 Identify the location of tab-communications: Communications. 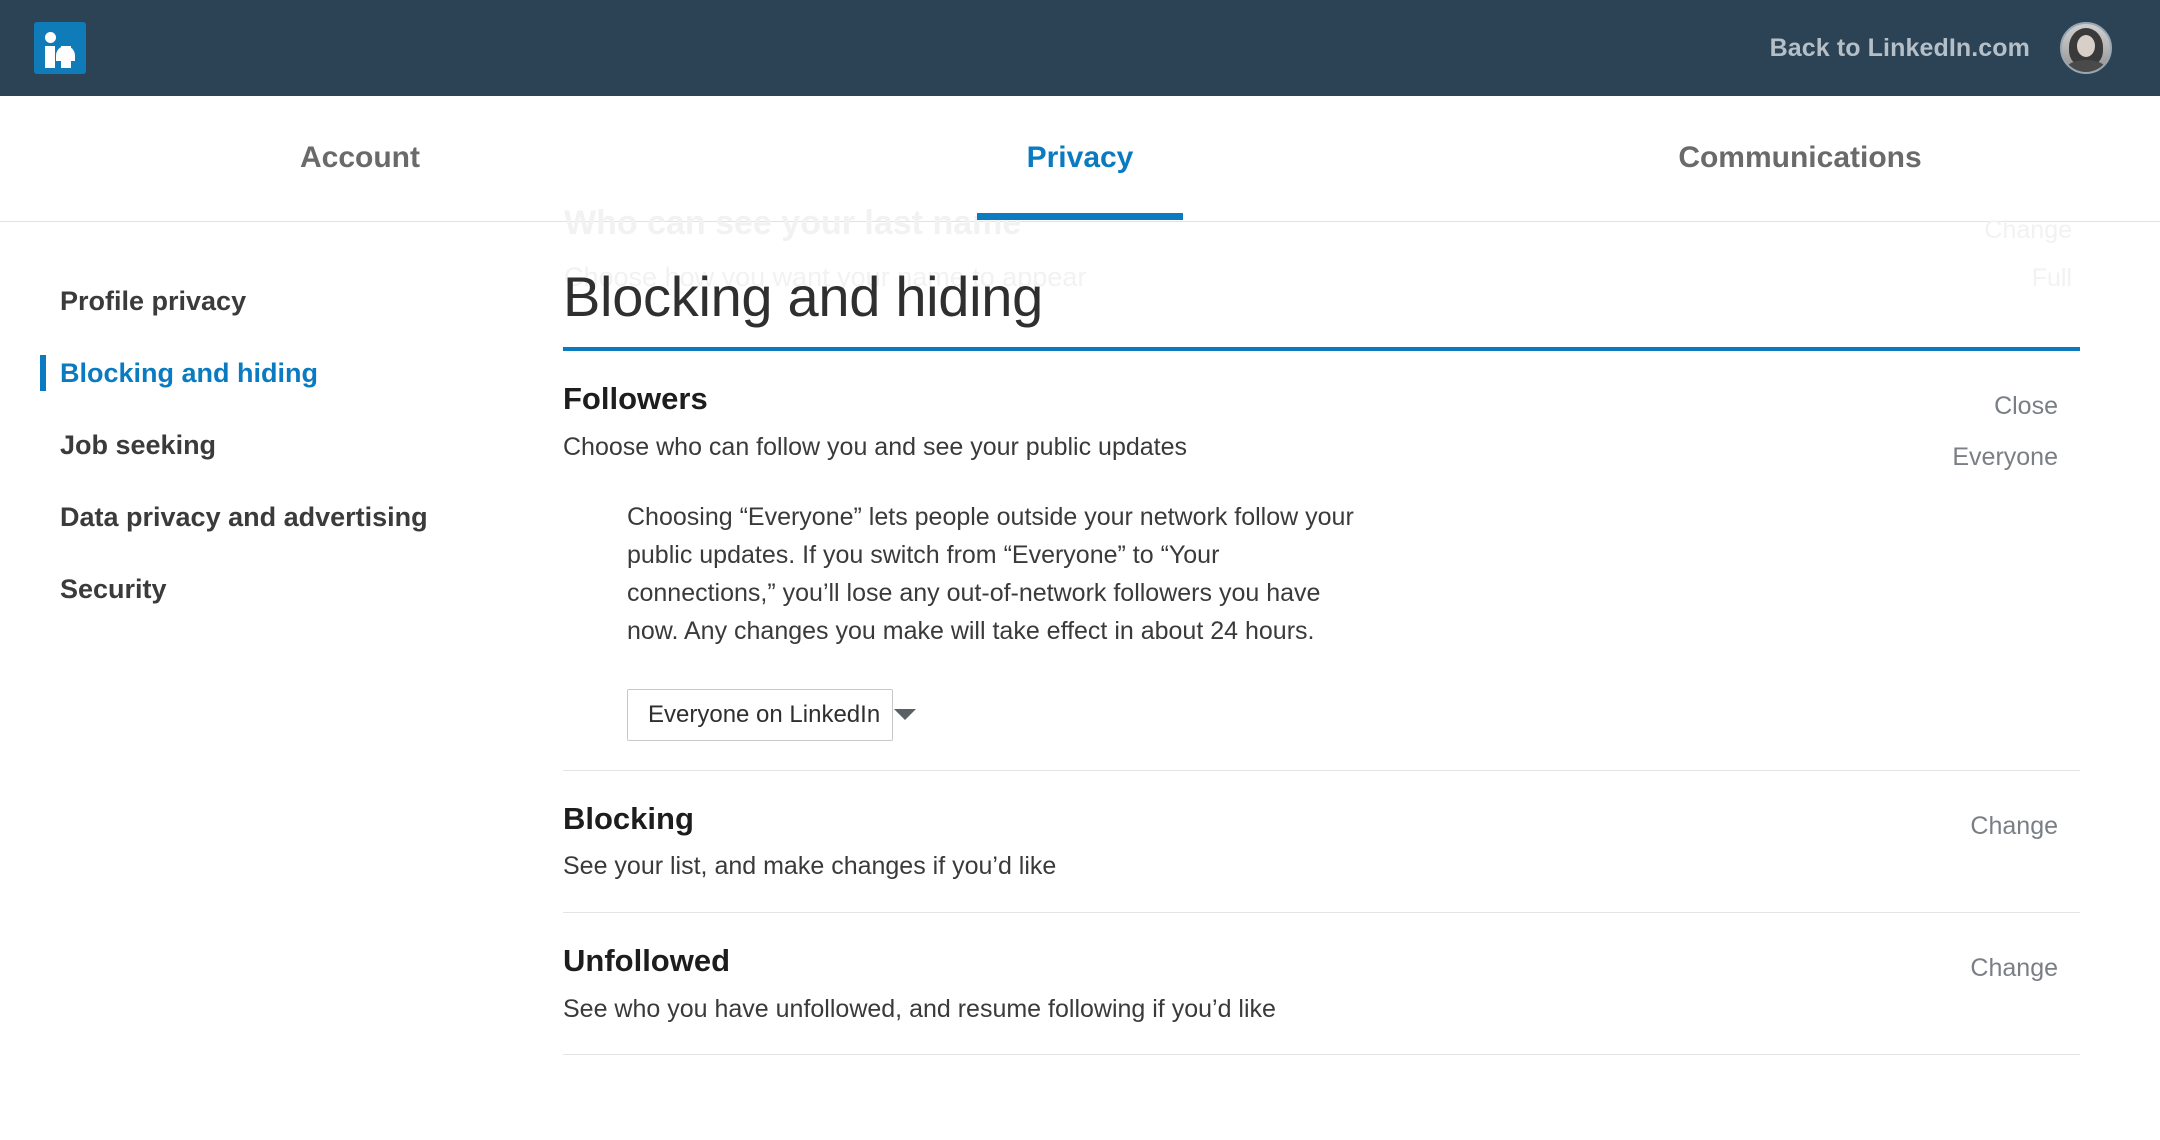
(1800, 158).